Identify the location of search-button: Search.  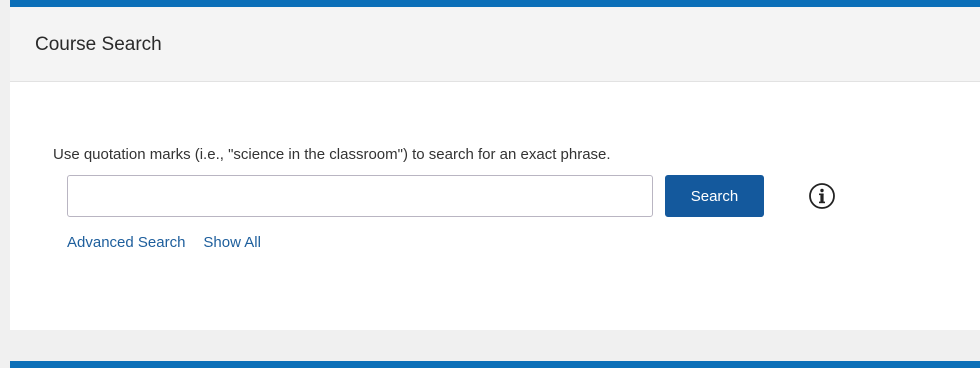
(714, 196).